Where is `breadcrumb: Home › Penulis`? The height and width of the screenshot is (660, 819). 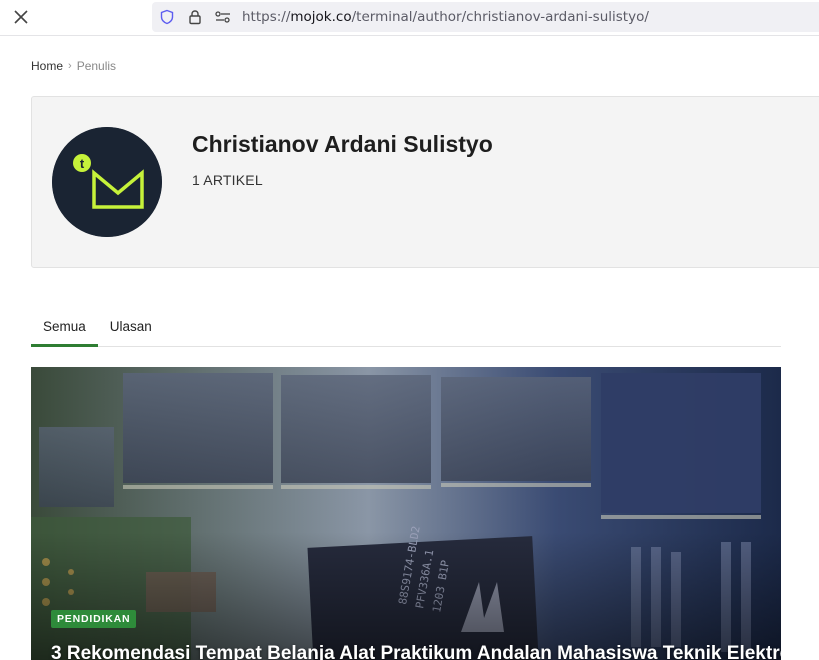
breadcrumb: Home › Penulis is located at coordinates (73, 66).